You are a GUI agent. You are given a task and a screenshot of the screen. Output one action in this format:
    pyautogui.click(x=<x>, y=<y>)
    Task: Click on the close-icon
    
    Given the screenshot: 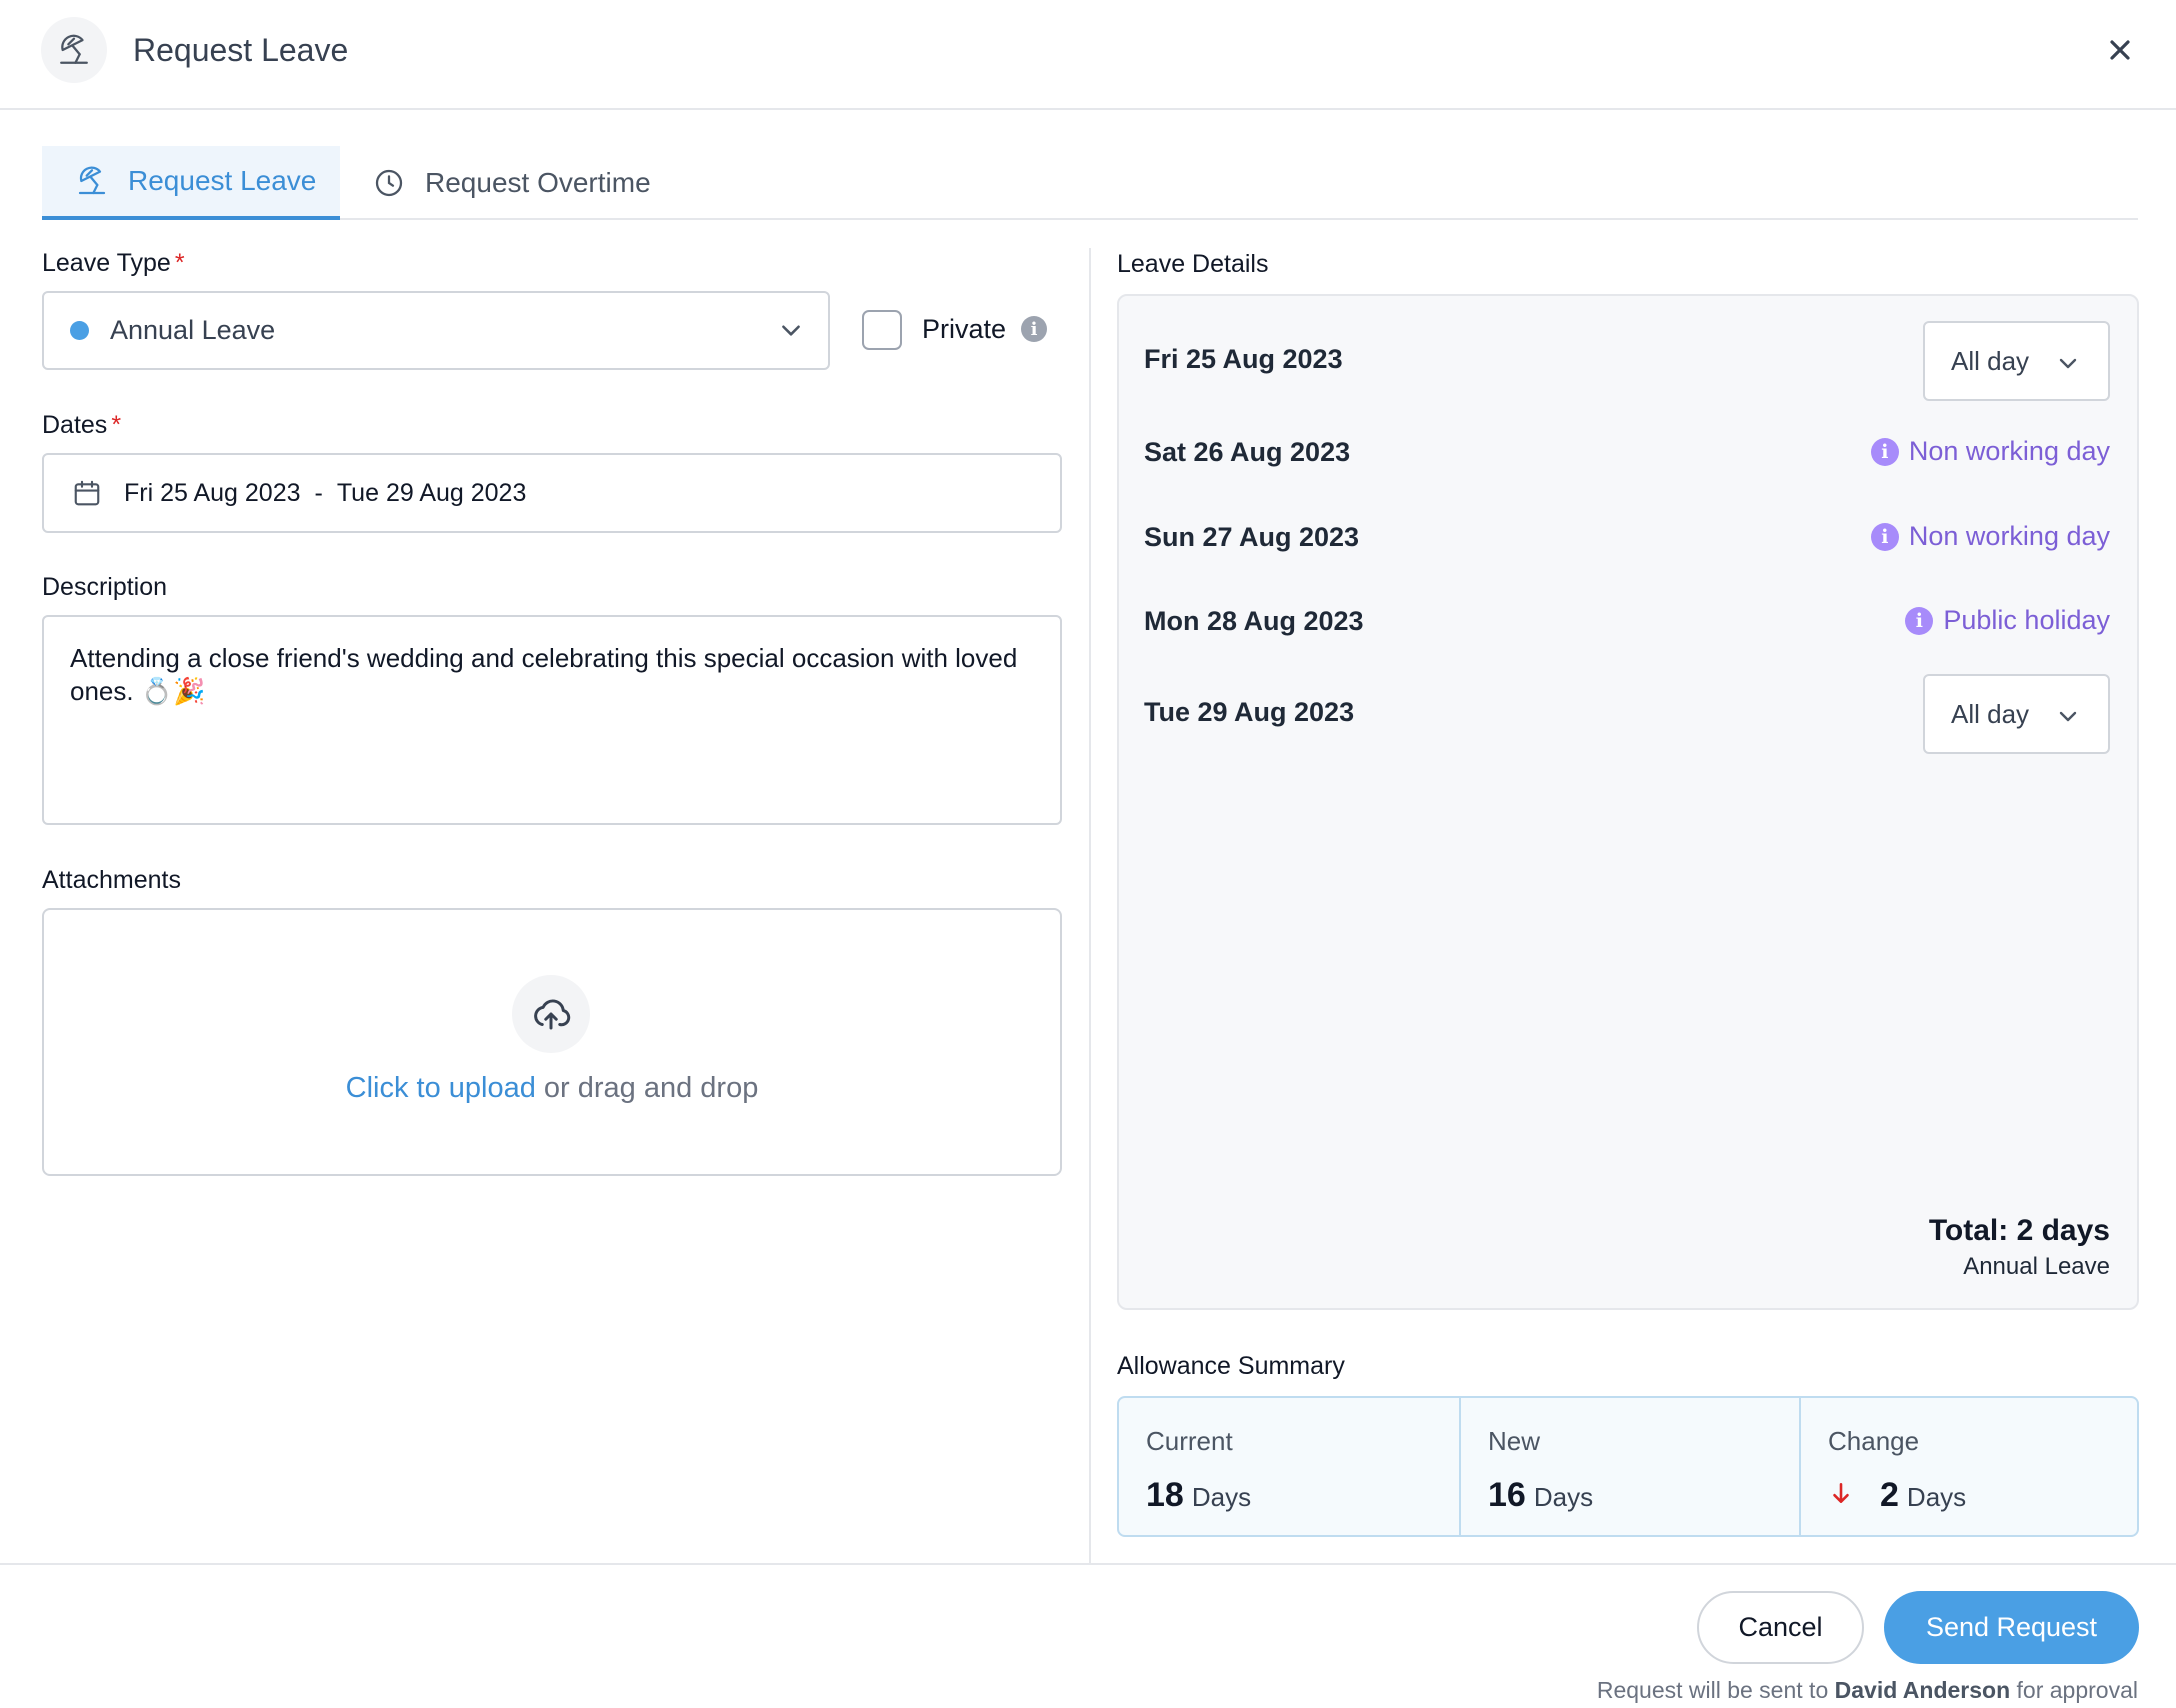 What is the action you would take?
    pyautogui.click(x=2120, y=50)
    